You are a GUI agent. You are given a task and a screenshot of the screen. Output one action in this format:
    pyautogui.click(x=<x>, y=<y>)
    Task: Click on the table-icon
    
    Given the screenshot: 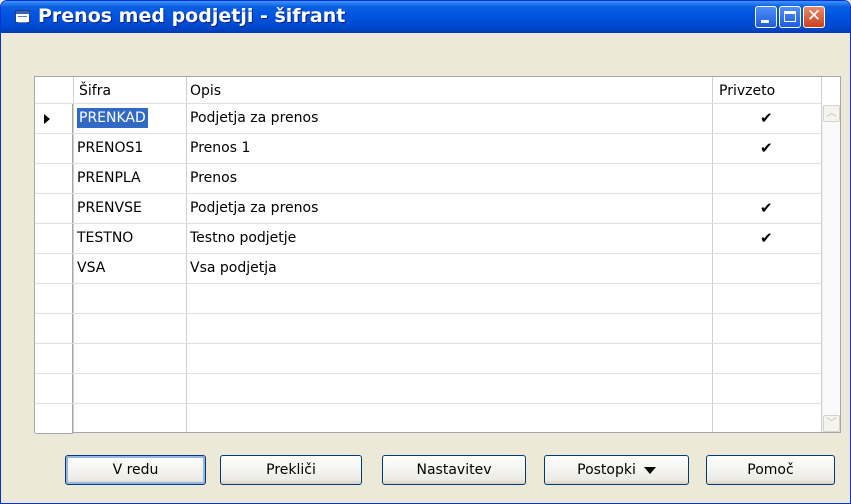 What is the action you would take?
    pyautogui.click(x=22, y=16)
    